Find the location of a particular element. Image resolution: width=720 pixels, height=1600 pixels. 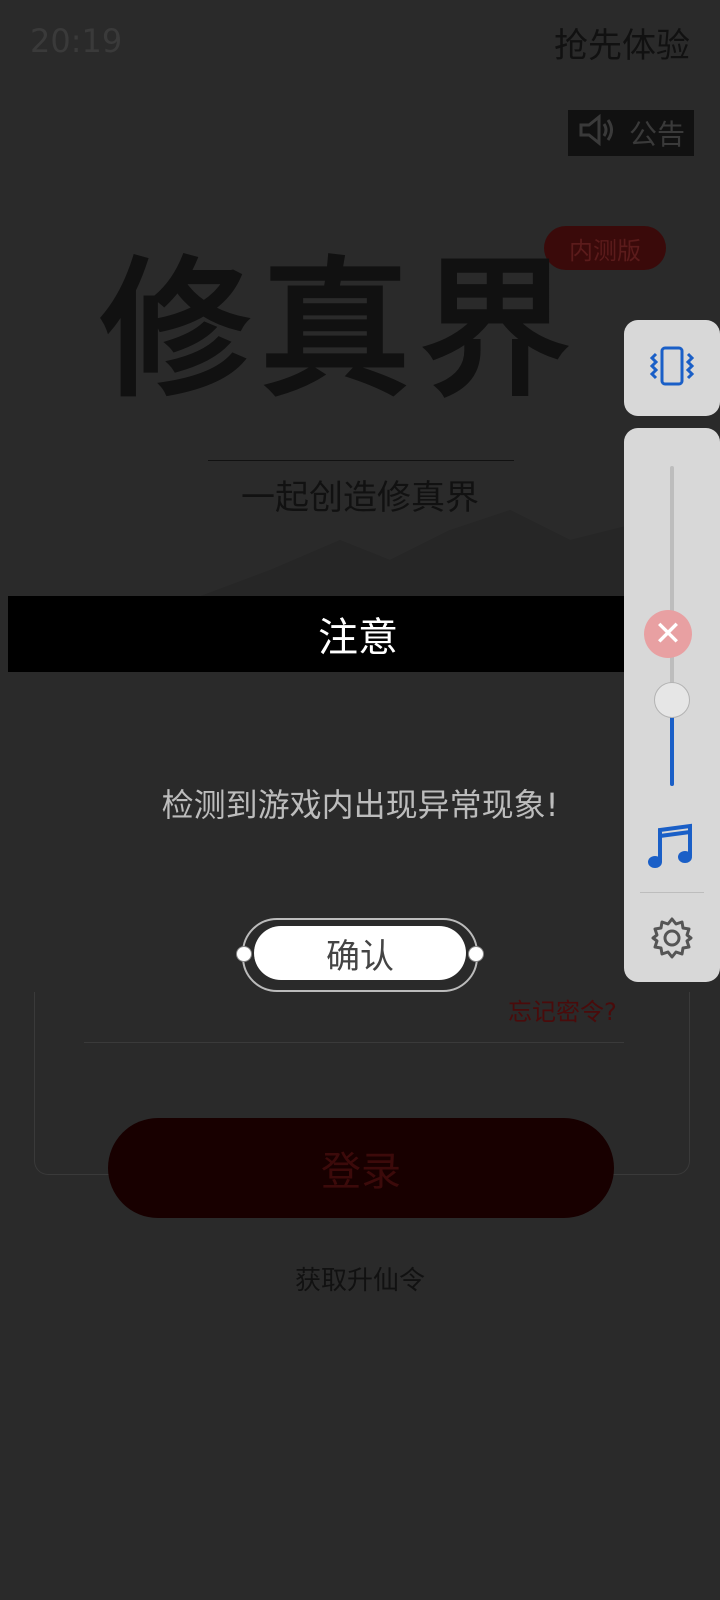

dialog-title: 注意 is located at coordinates (358, 638).